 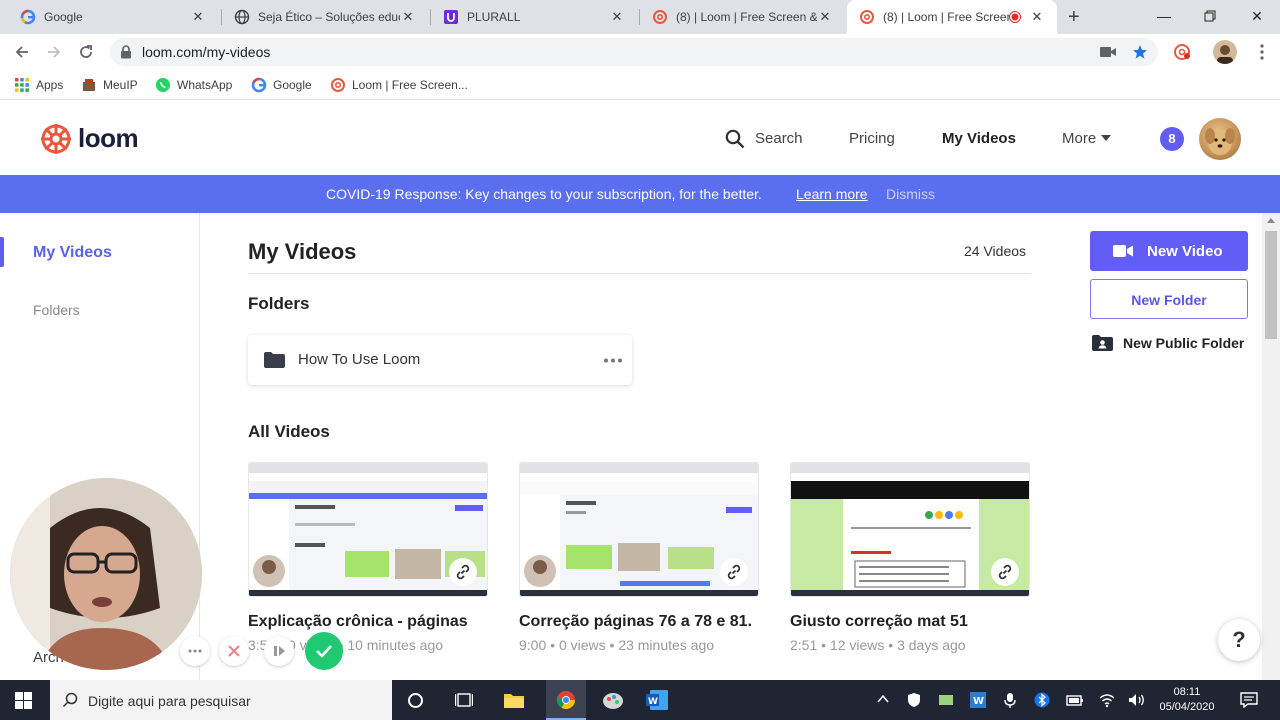 What do you see at coordinates (979, 138) in the screenshot?
I see `nav-my-videos: My Videos` at bounding box center [979, 138].